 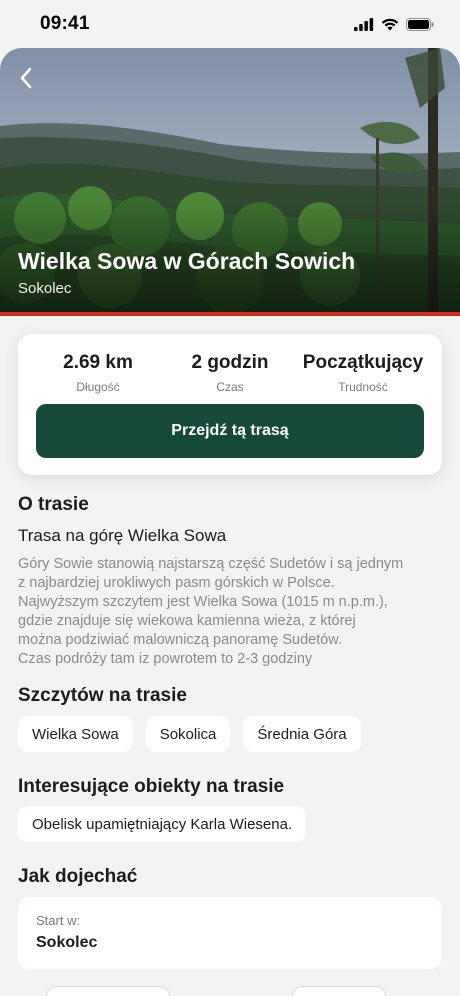 I want to click on route-name: Trasa na górę Wielka Sowa, so click(x=122, y=535).